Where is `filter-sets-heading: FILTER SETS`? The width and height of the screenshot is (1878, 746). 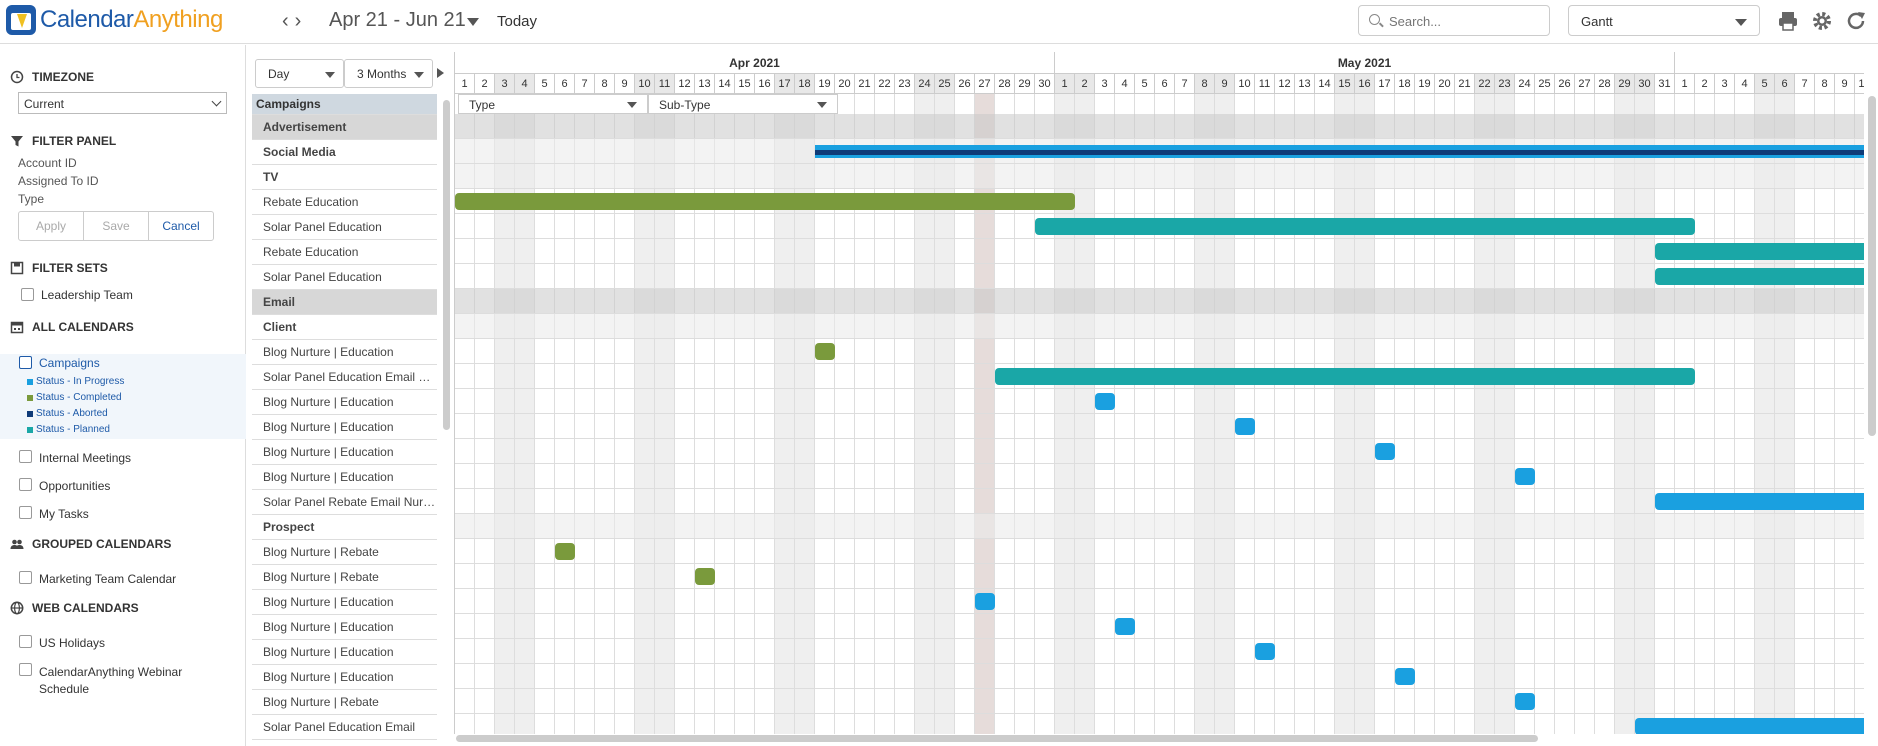
filter-sets-heading: FILTER SETS is located at coordinates (59, 268).